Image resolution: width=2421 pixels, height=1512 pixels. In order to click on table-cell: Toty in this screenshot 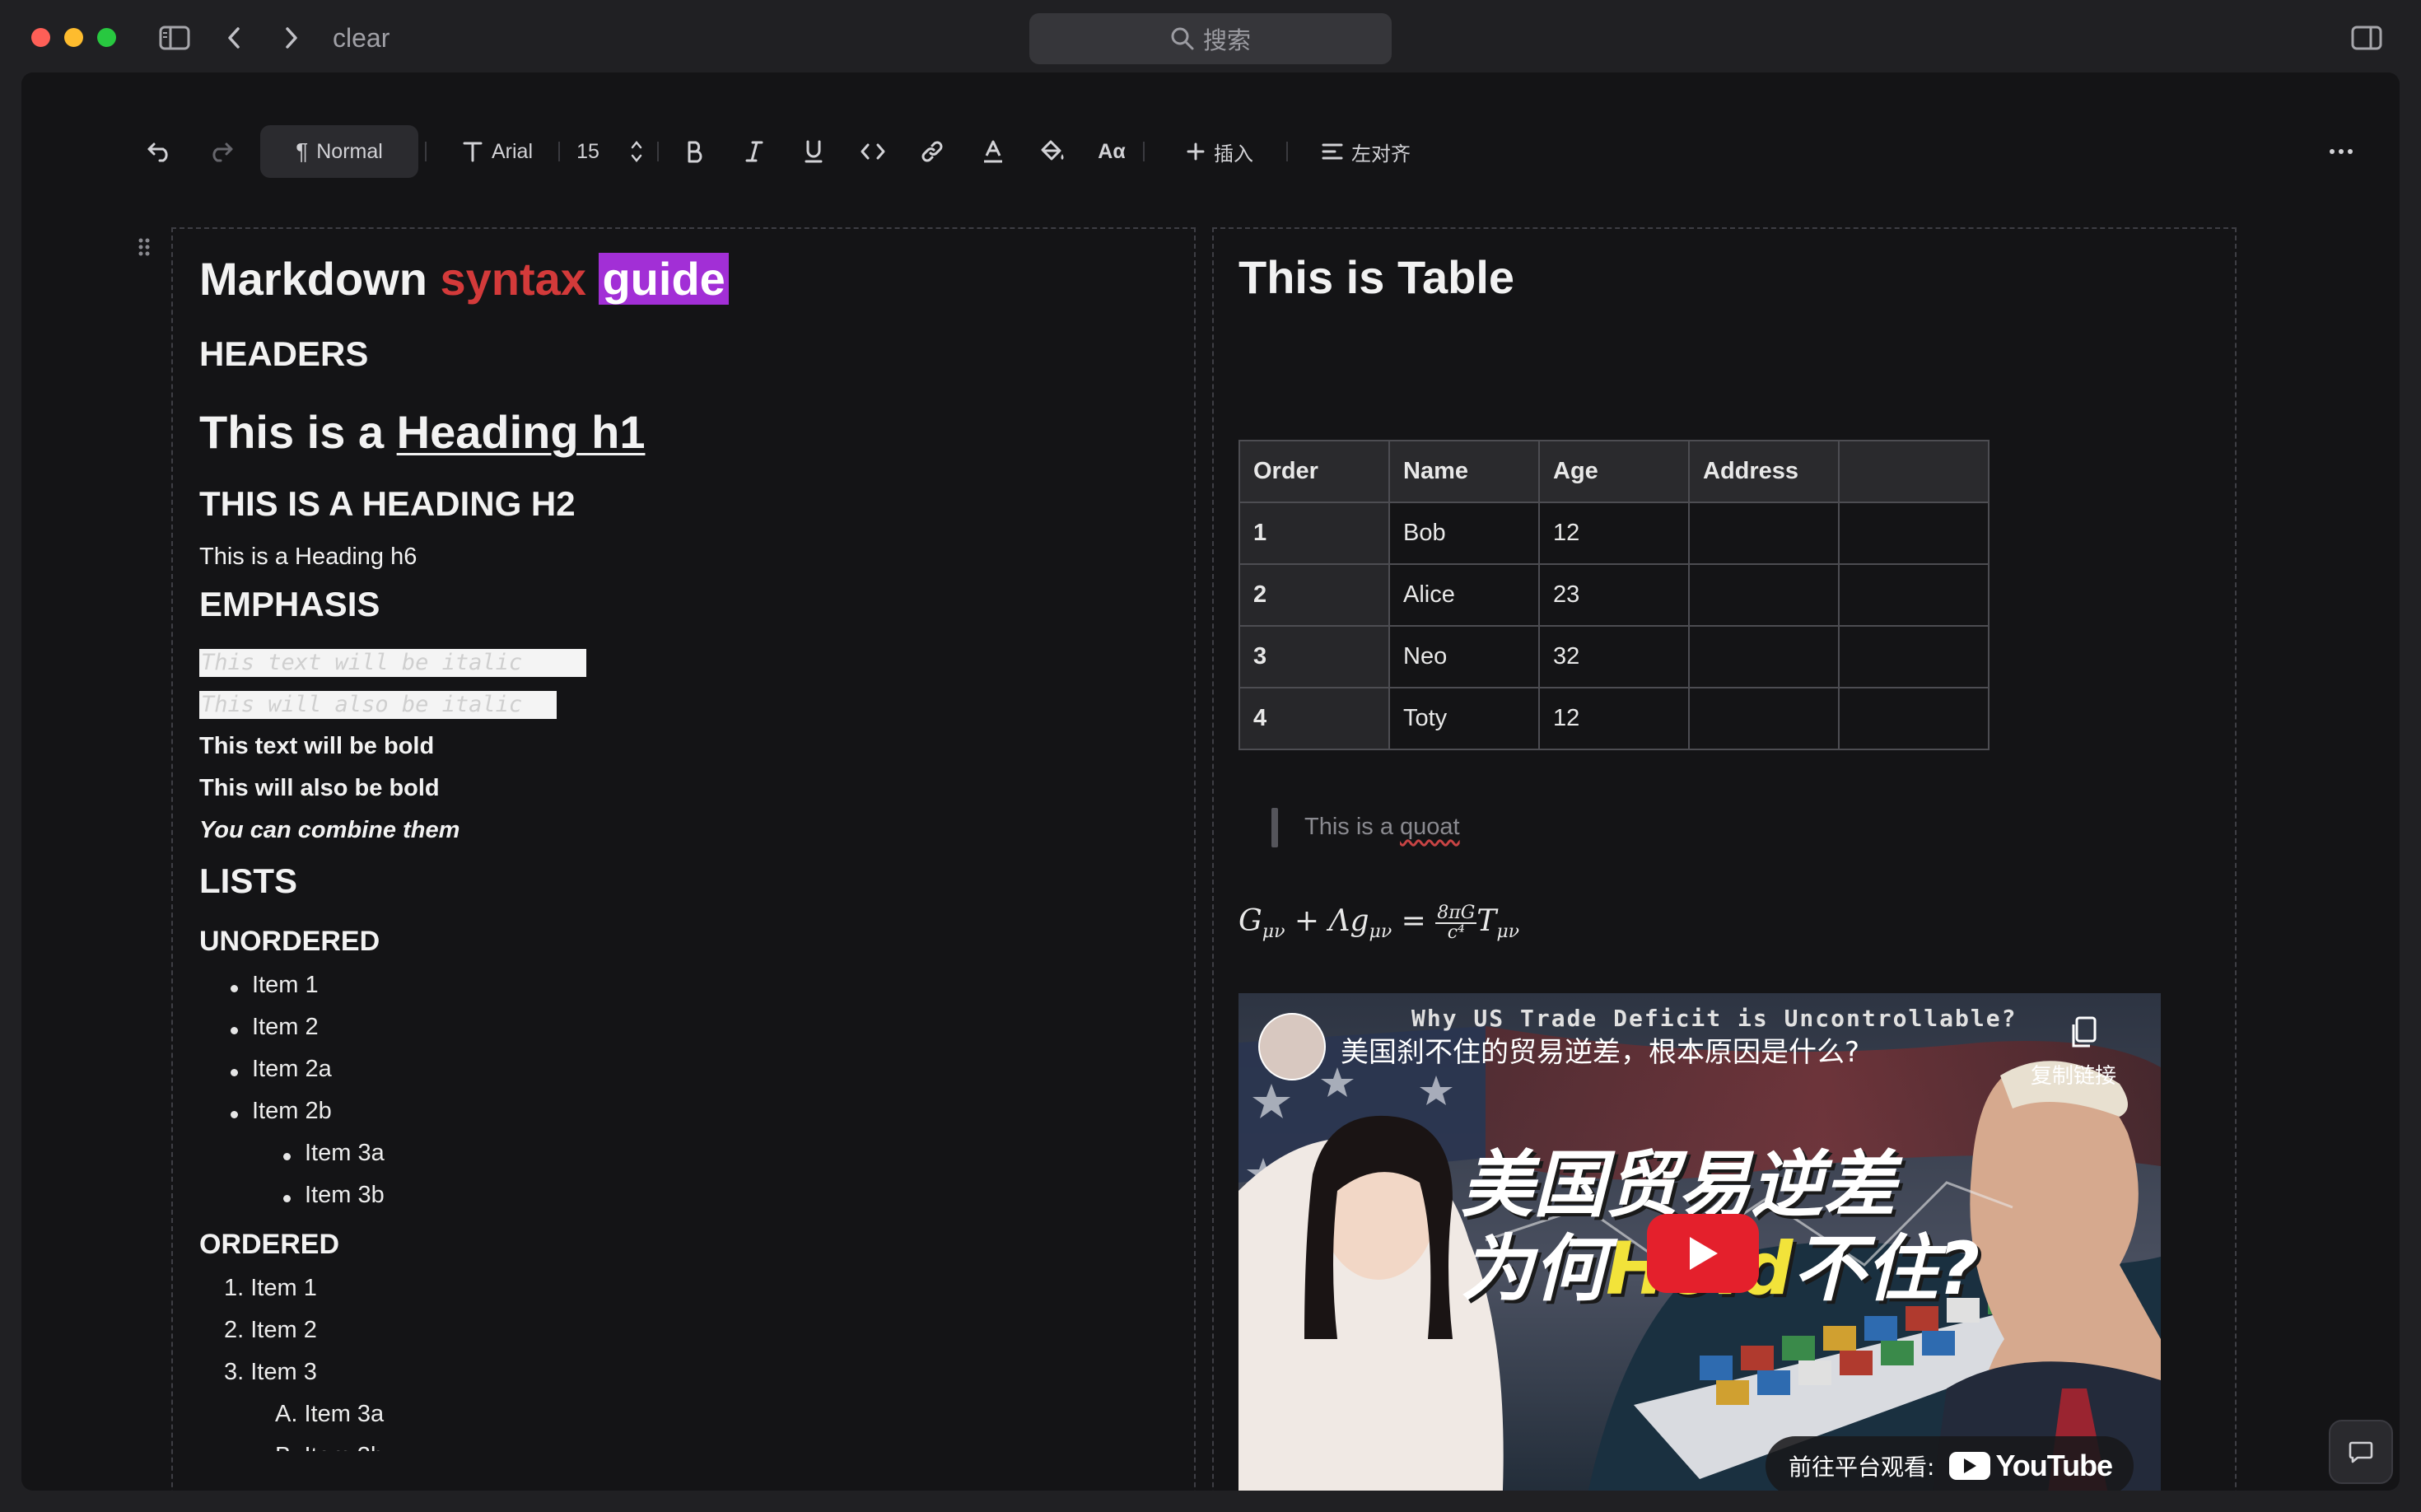, I will do `click(1464, 718)`.